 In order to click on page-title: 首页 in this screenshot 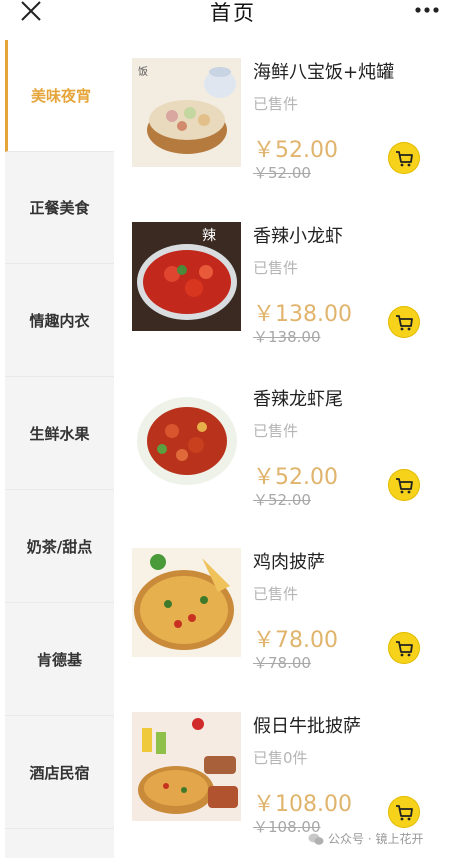, I will do `click(233, 13)`.